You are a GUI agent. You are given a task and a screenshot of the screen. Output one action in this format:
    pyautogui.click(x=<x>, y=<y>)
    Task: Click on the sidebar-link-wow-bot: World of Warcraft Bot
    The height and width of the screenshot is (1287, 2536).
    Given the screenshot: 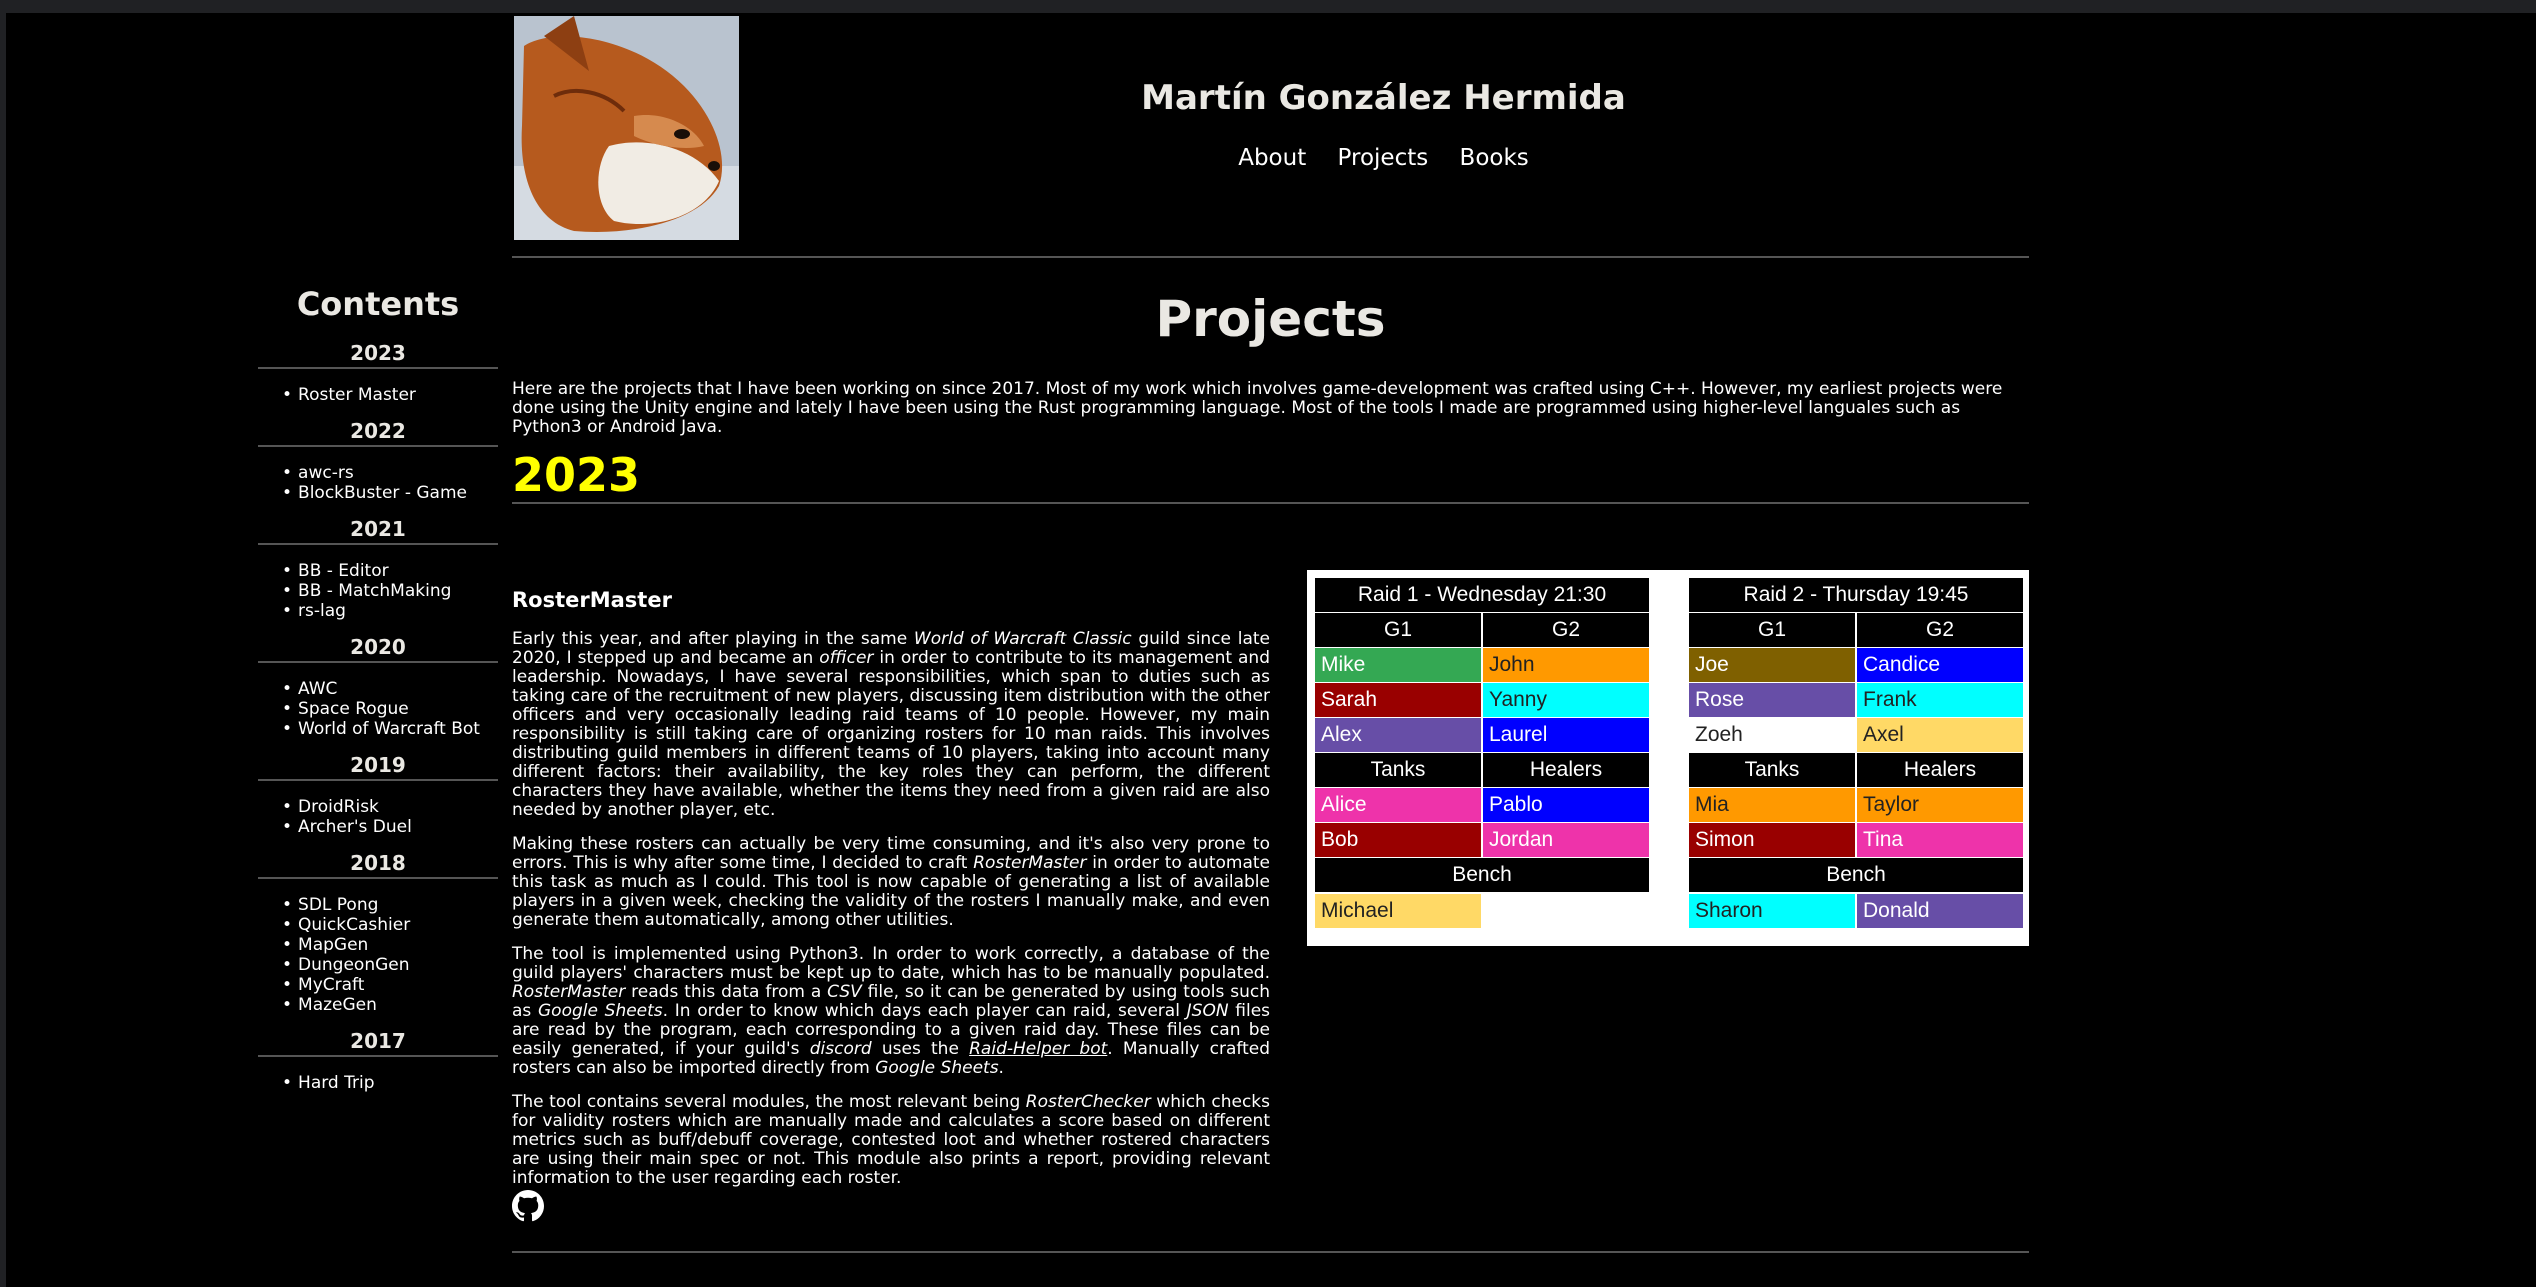 What is the action you would take?
    pyautogui.click(x=389, y=729)
    